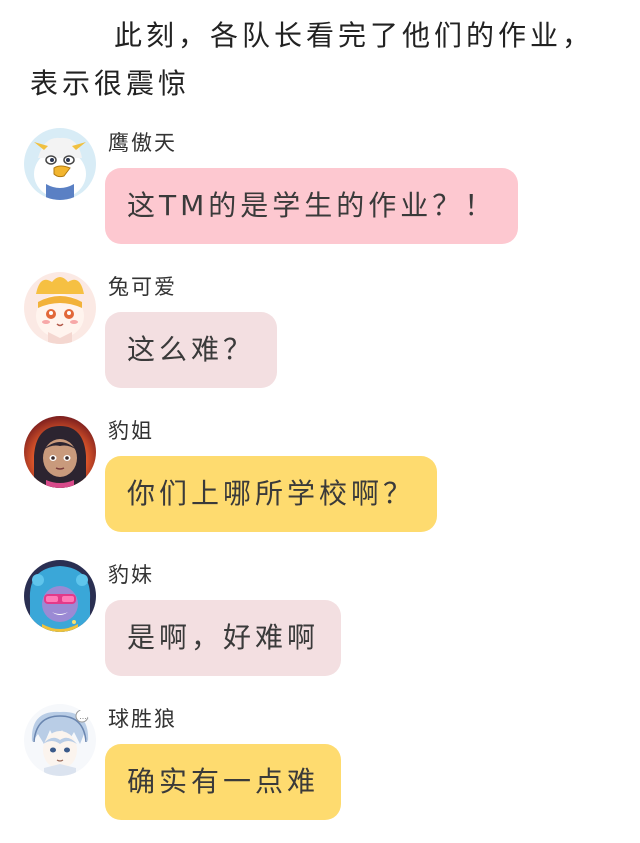  Describe the element at coordinates (142, 143) in the screenshot. I see `sender-name: 鹰傲天` at that location.